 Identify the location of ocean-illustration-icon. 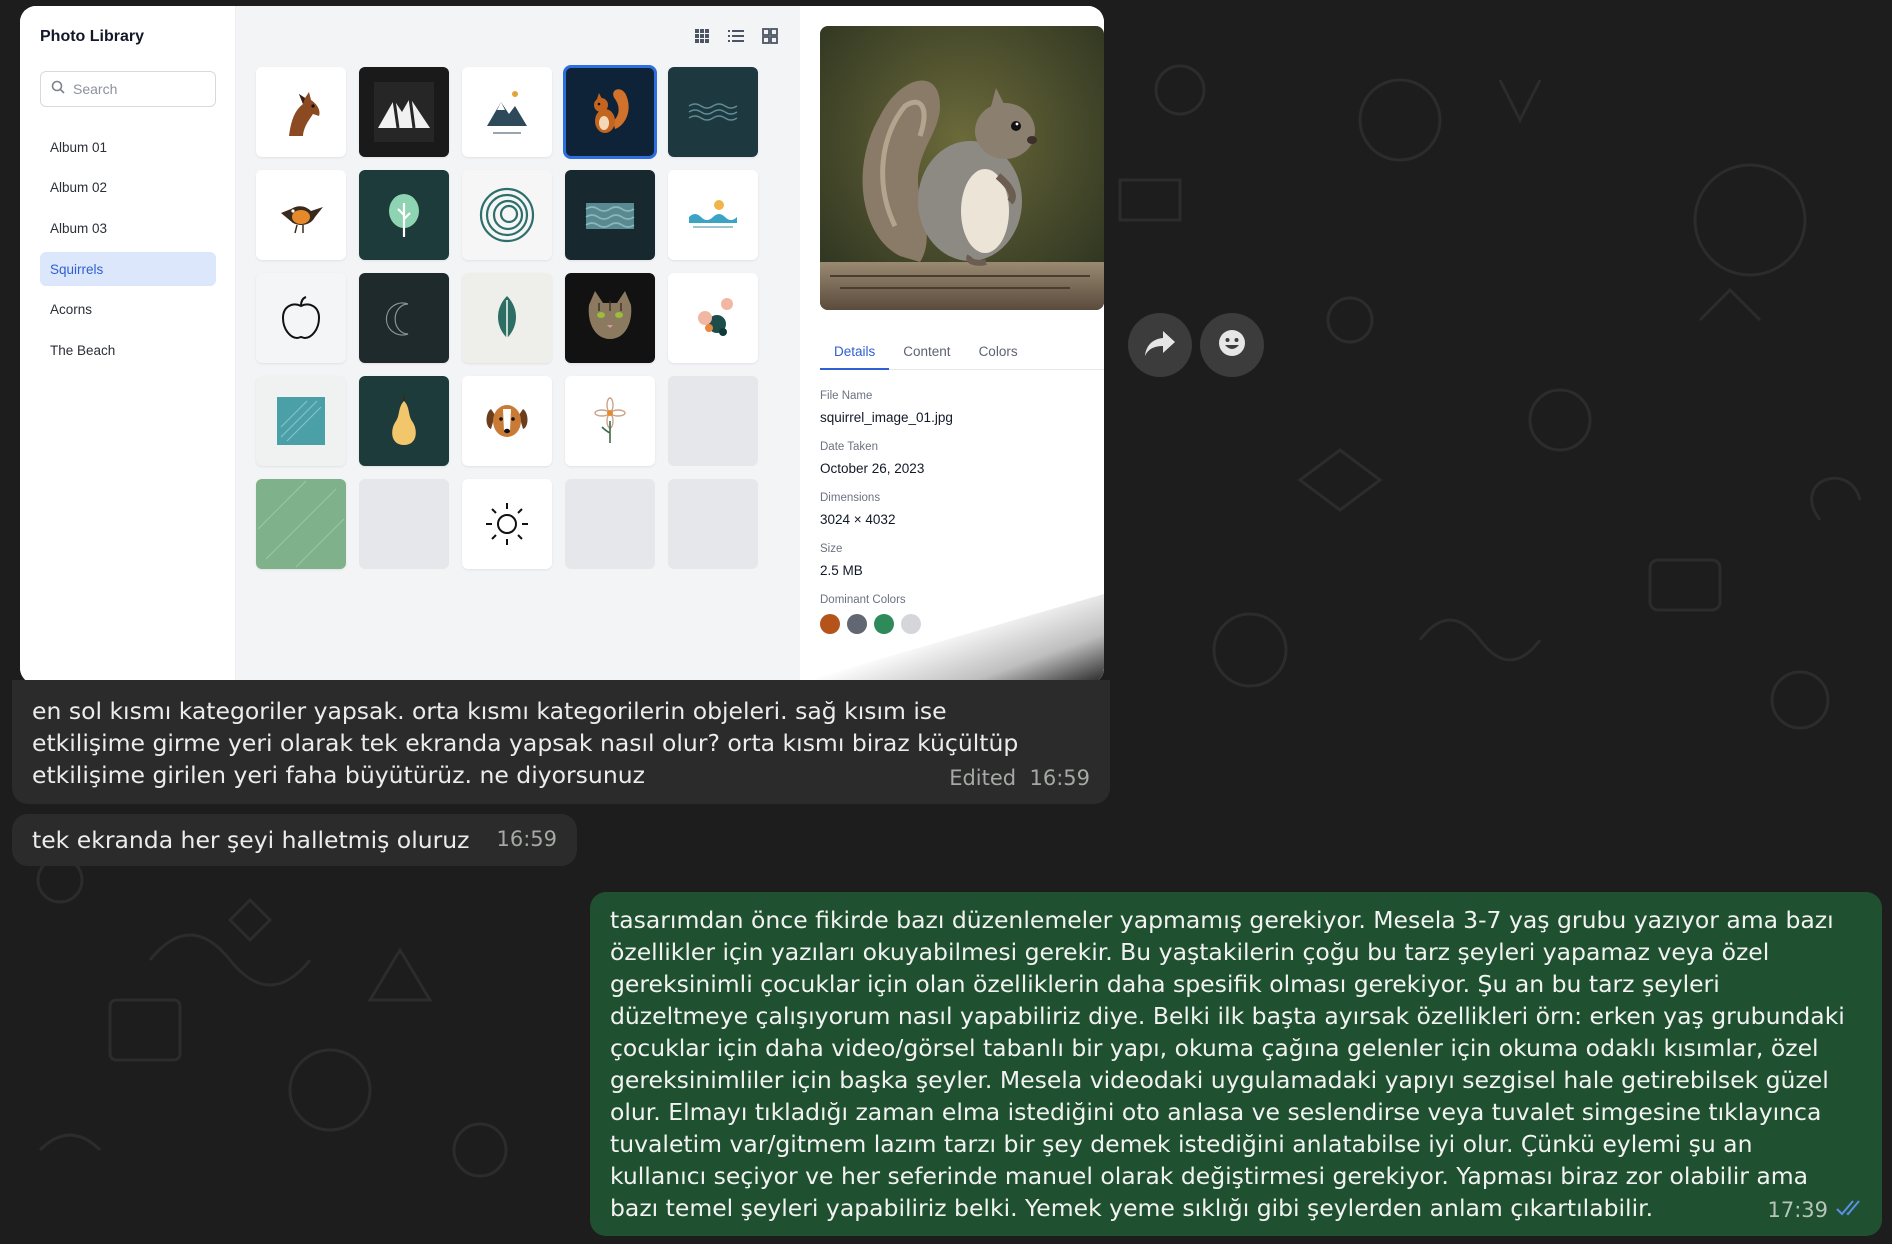
(713, 215).